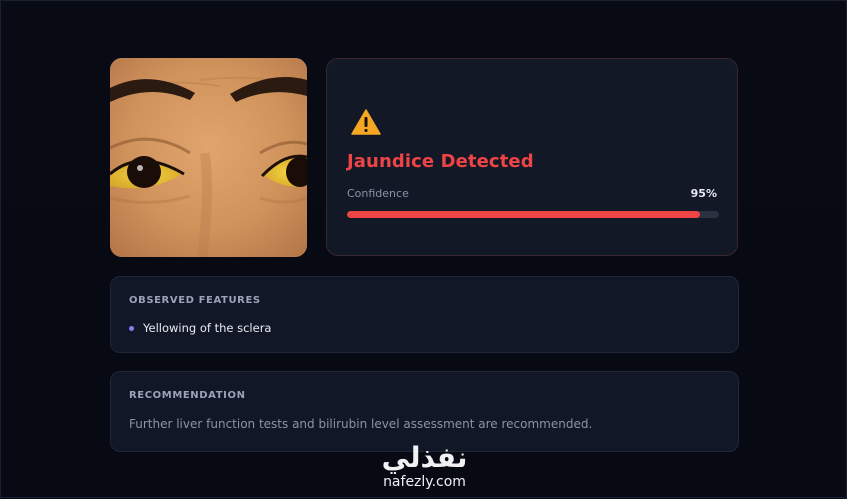  Describe the element at coordinates (187, 395) in the screenshot. I see `recommendation-heading: RECOMMENDATION` at that location.